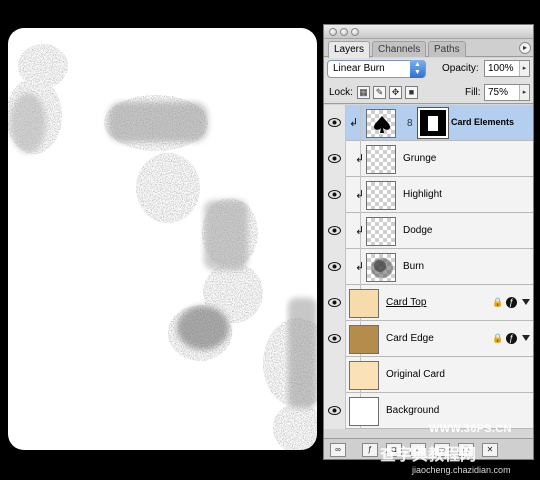 The height and width of the screenshot is (480, 540). Describe the element at coordinates (341, 92) in the screenshot. I see `lock-label: Lock:` at that location.